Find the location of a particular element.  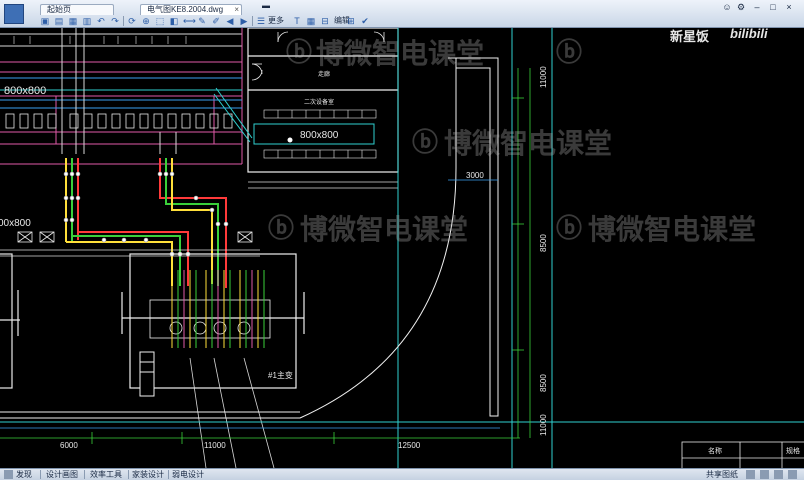

minimize-button: – is located at coordinates (757, 7).